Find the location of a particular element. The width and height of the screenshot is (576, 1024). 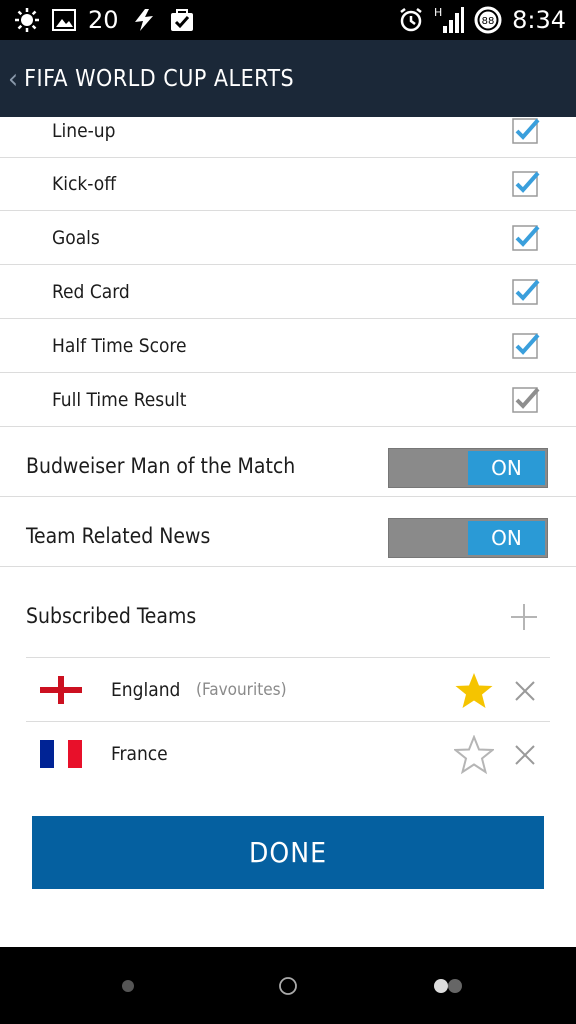

team-name: England is located at coordinates (146, 690).